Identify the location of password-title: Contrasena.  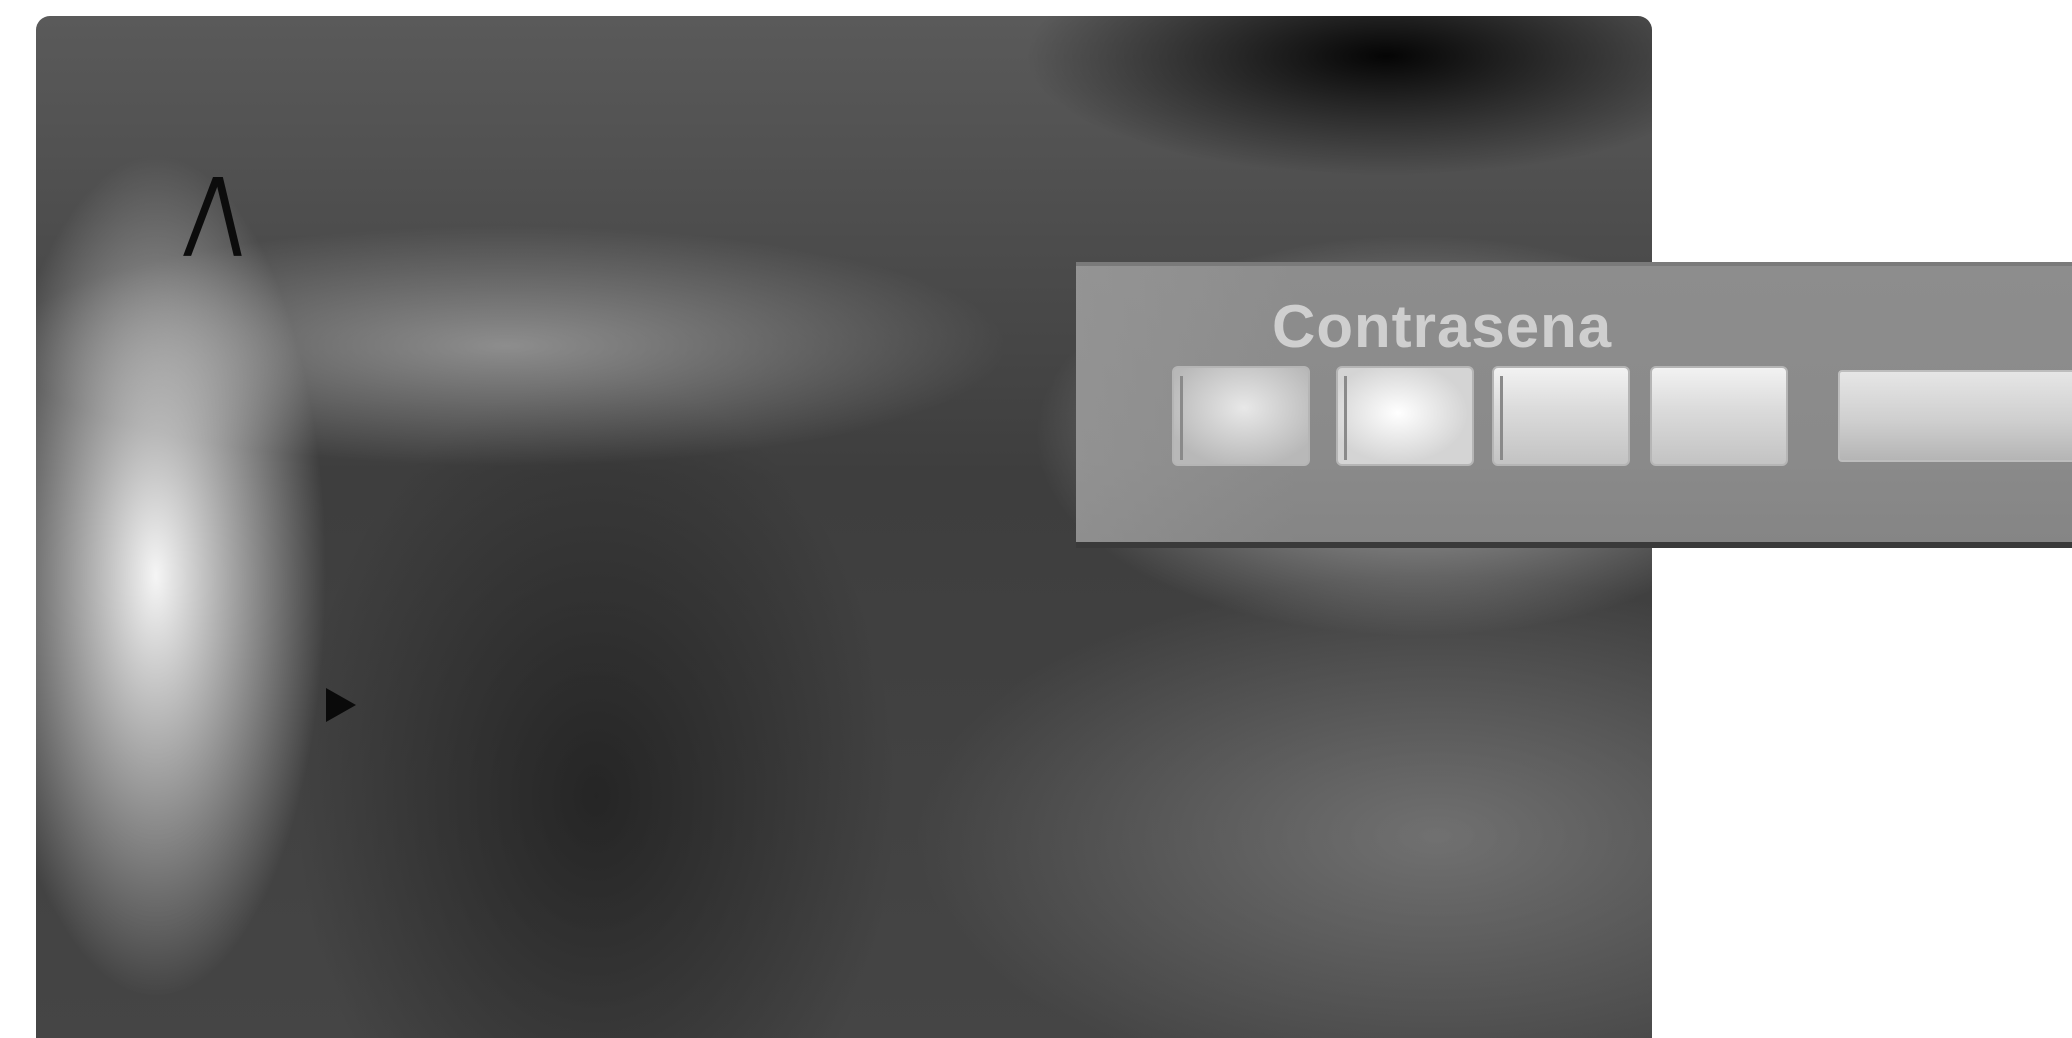
(1442, 326).